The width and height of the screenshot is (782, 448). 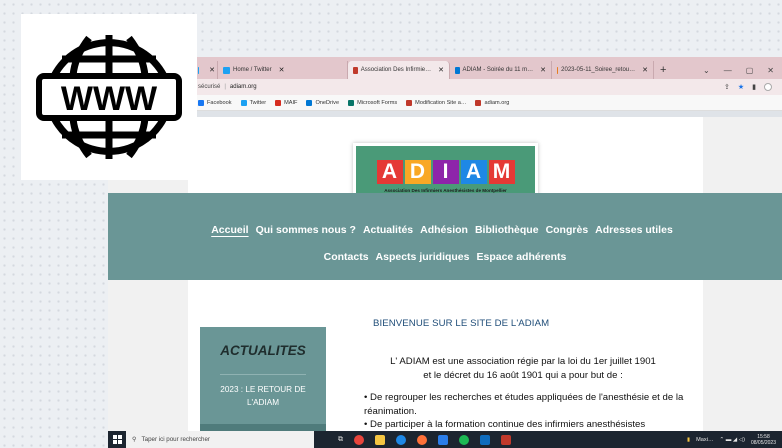 I want to click on news-sidebar: ACTUALITES 2023 : LE RETOUR DE L'ADIAM, so click(x=263, y=379).